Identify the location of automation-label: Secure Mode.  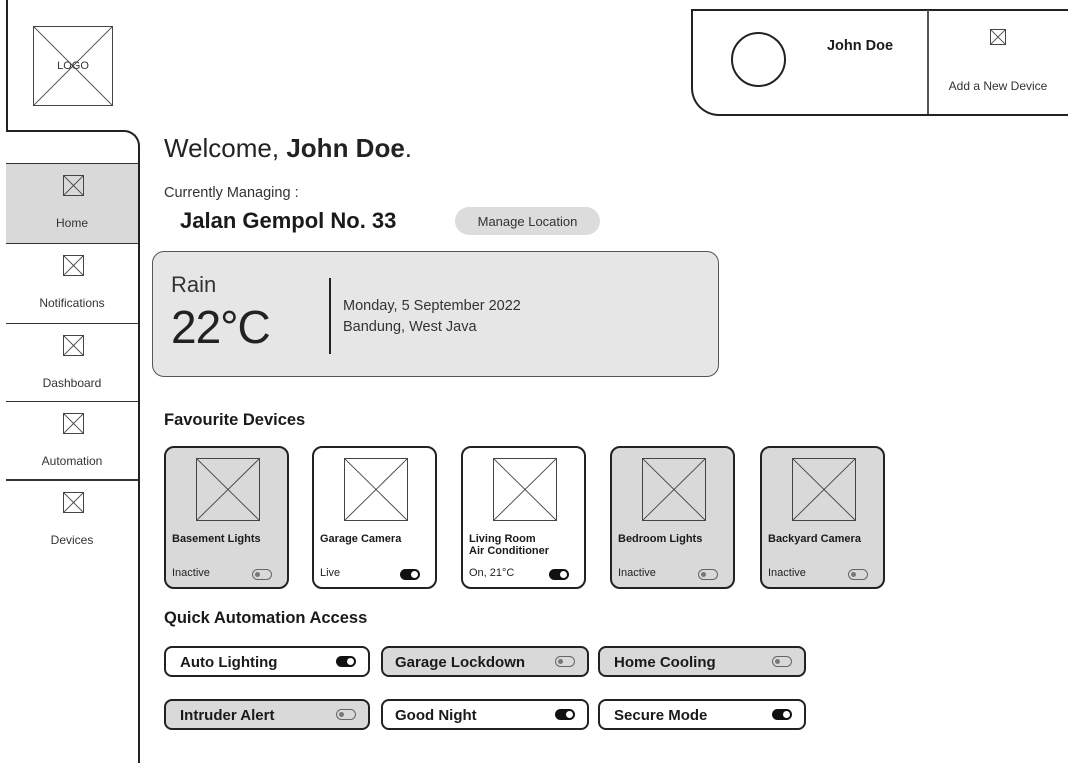
(661, 715).